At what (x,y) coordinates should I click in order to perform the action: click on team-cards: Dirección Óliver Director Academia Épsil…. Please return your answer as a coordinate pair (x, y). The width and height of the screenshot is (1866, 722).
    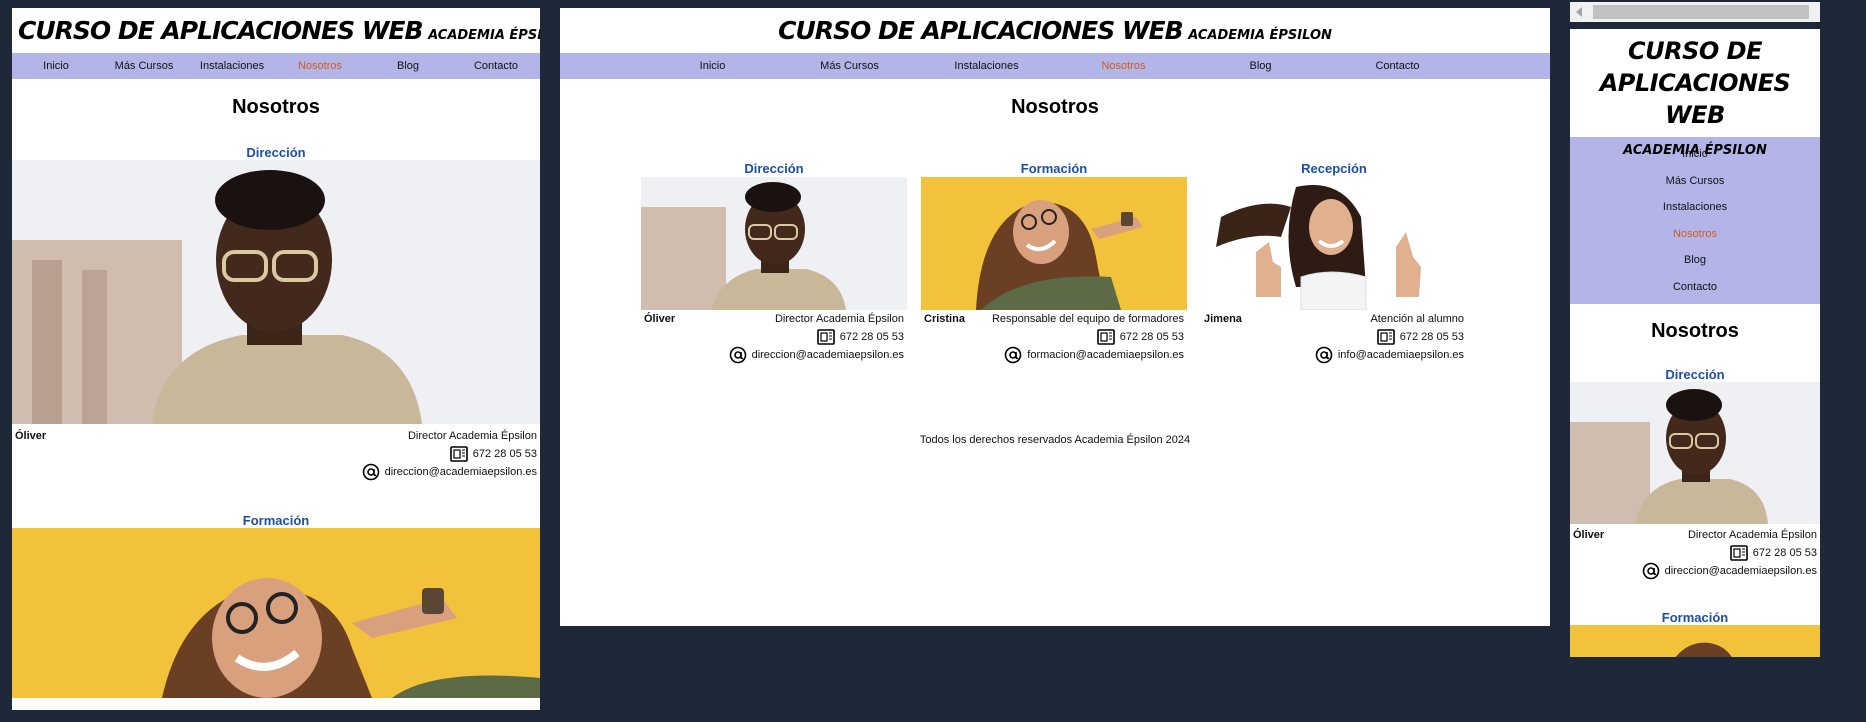
    Looking at the image, I should click on (1055, 262).